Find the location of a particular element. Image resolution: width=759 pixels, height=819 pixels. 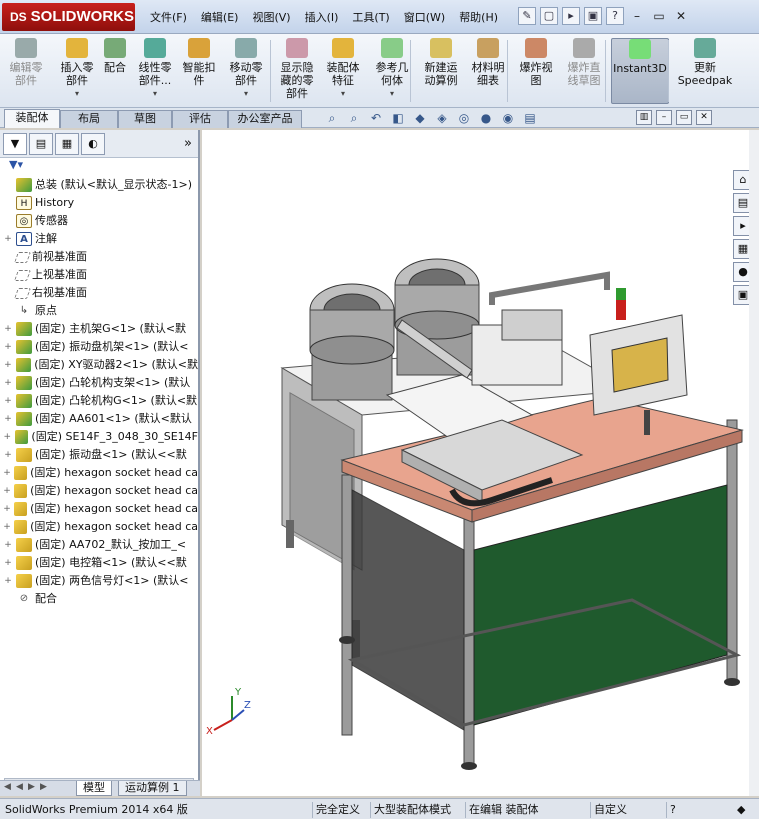

command-button: 材料明 细表 is located at coordinates (488, 71).